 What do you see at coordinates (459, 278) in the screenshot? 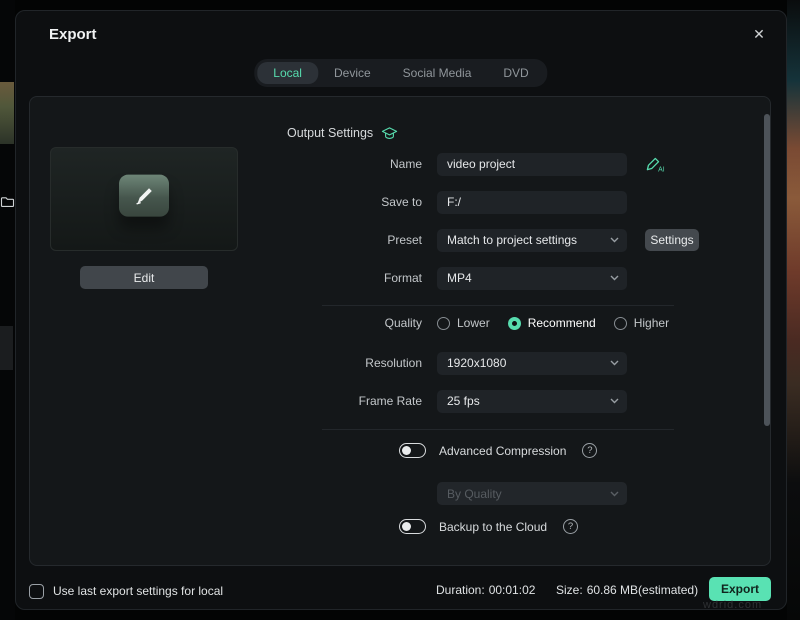
I see `format-value: MP4` at bounding box center [459, 278].